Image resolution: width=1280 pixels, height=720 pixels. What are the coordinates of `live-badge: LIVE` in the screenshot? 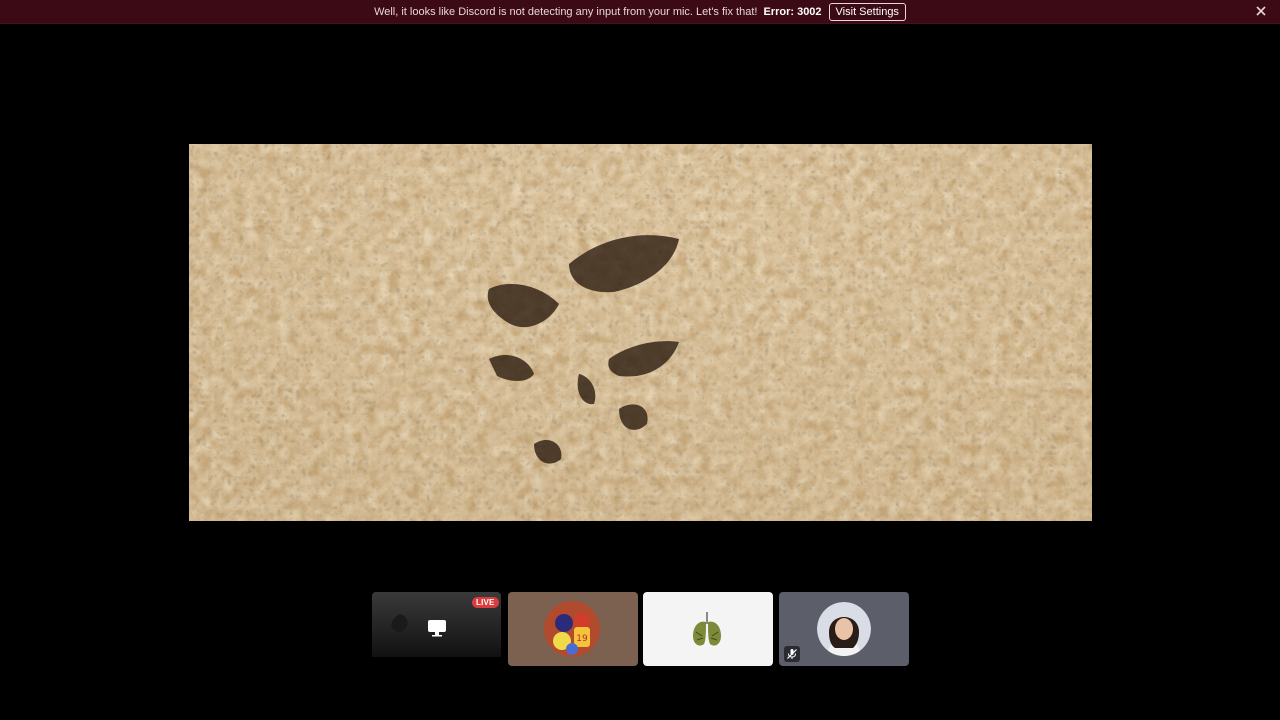 It's located at (485, 602).